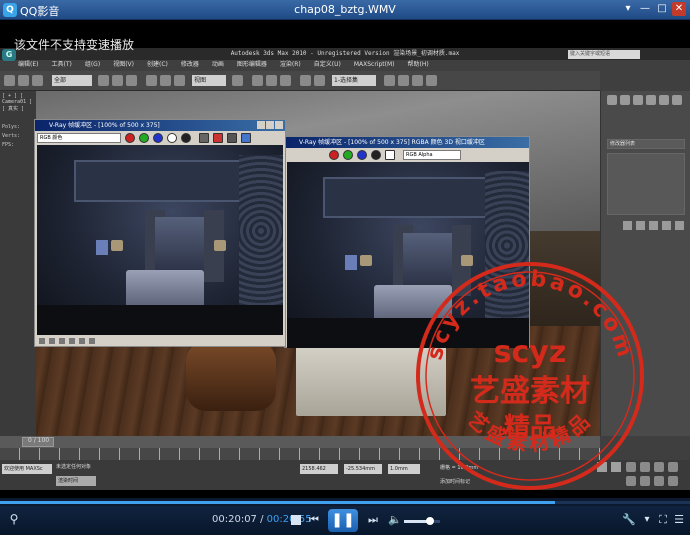 This screenshot has width=690, height=535. I want to click on select-icon, so click(103, 80).